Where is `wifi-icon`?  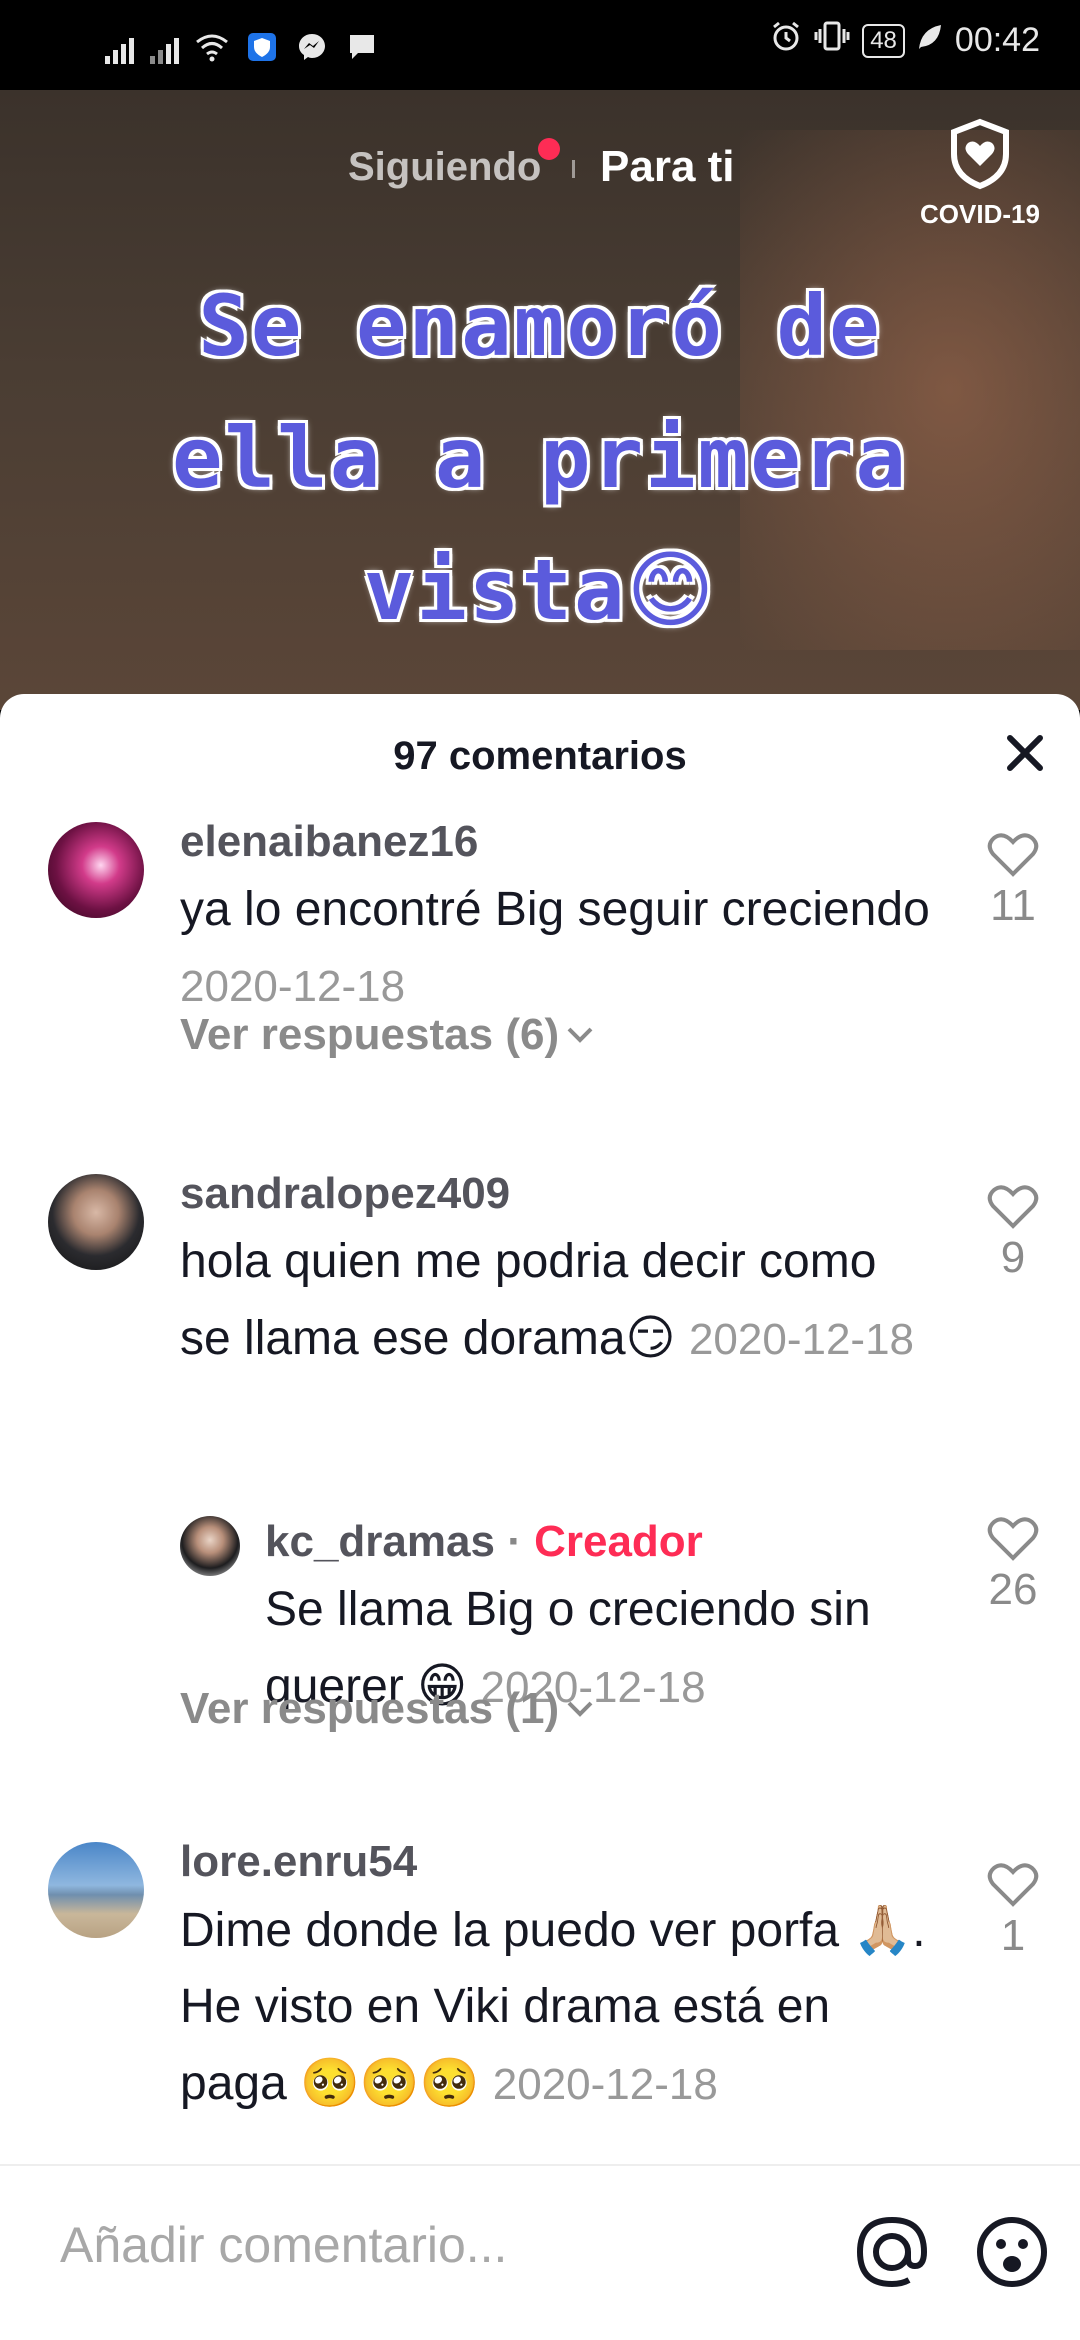 wifi-icon is located at coordinates (212, 47).